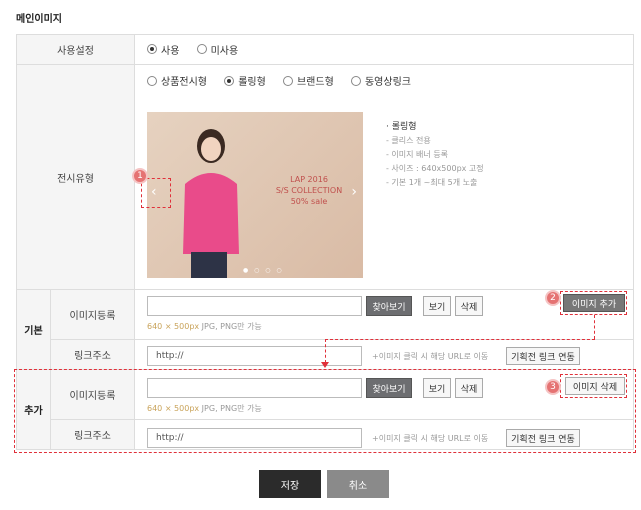 The height and width of the screenshot is (510, 641). What do you see at coordinates (460, 339) in the screenshot?
I see `annotation-connector-horizontal` at bounding box center [460, 339].